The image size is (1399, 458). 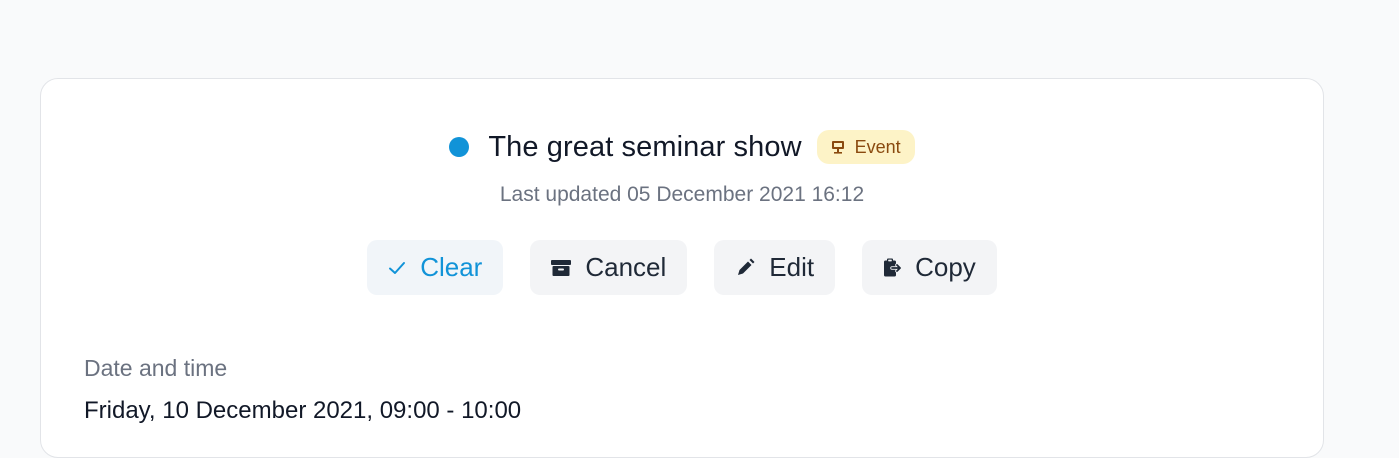 I want to click on copy-button-label: Copy, so click(x=945, y=267).